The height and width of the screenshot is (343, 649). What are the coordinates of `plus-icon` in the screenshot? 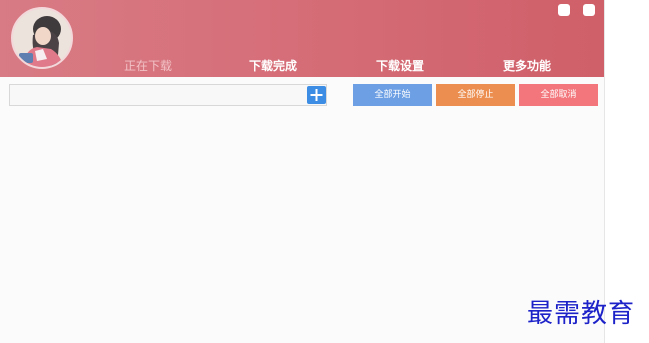 It's located at (316, 95).